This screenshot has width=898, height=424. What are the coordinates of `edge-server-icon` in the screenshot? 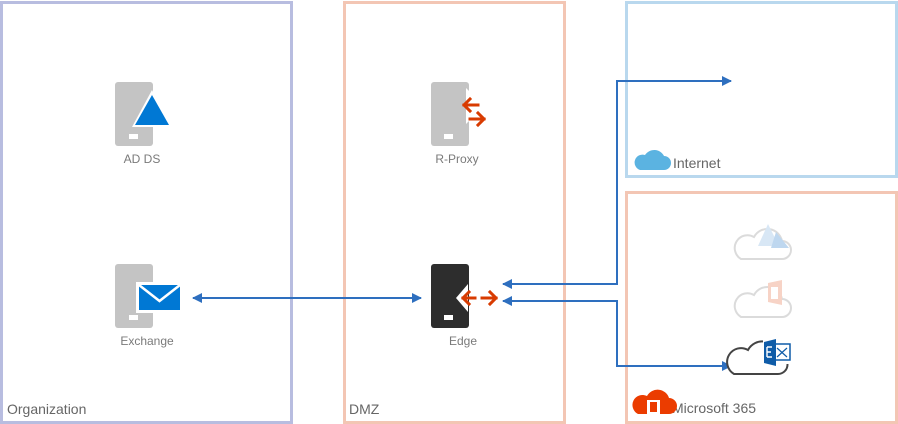 It's located at (465, 296).